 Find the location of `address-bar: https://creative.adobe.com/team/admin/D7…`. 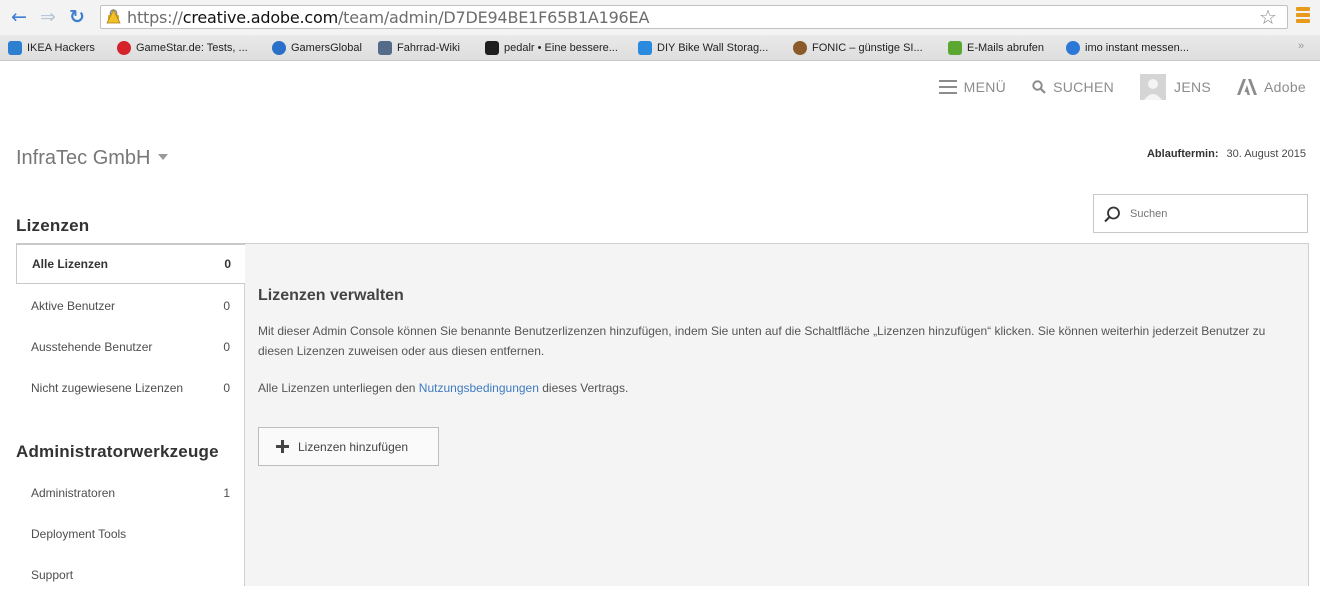

address-bar: https://creative.adobe.com/team/admin/D7… is located at coordinates (694, 17).